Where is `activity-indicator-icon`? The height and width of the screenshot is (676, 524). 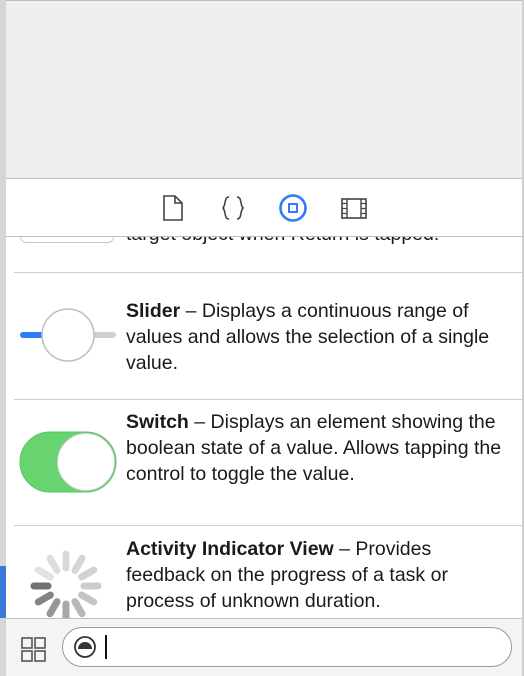
activity-indicator-icon is located at coordinates (66, 584).